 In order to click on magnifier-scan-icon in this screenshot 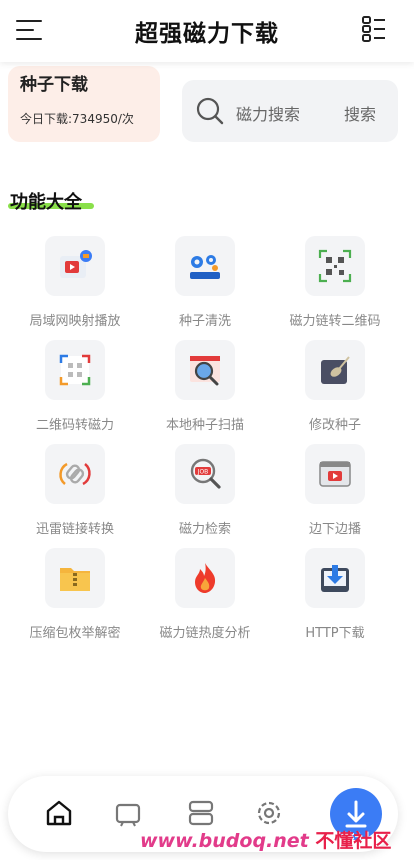, I will do `click(205, 371)`.